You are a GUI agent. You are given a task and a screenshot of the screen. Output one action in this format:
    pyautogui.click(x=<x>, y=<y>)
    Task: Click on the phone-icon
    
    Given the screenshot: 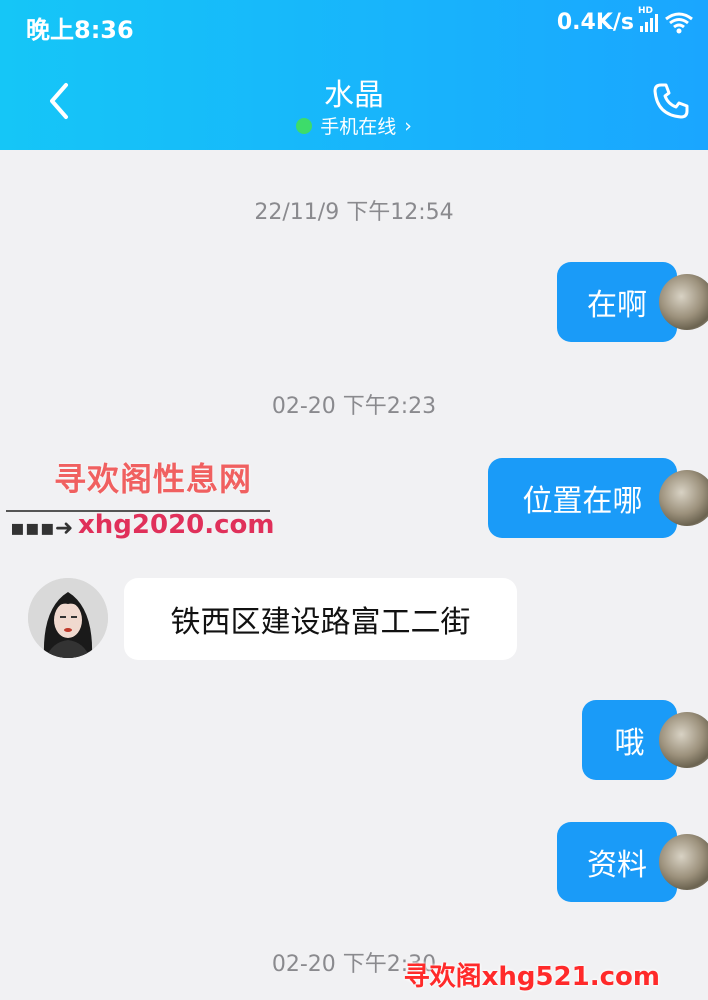 What is the action you would take?
    pyautogui.click(x=671, y=101)
    